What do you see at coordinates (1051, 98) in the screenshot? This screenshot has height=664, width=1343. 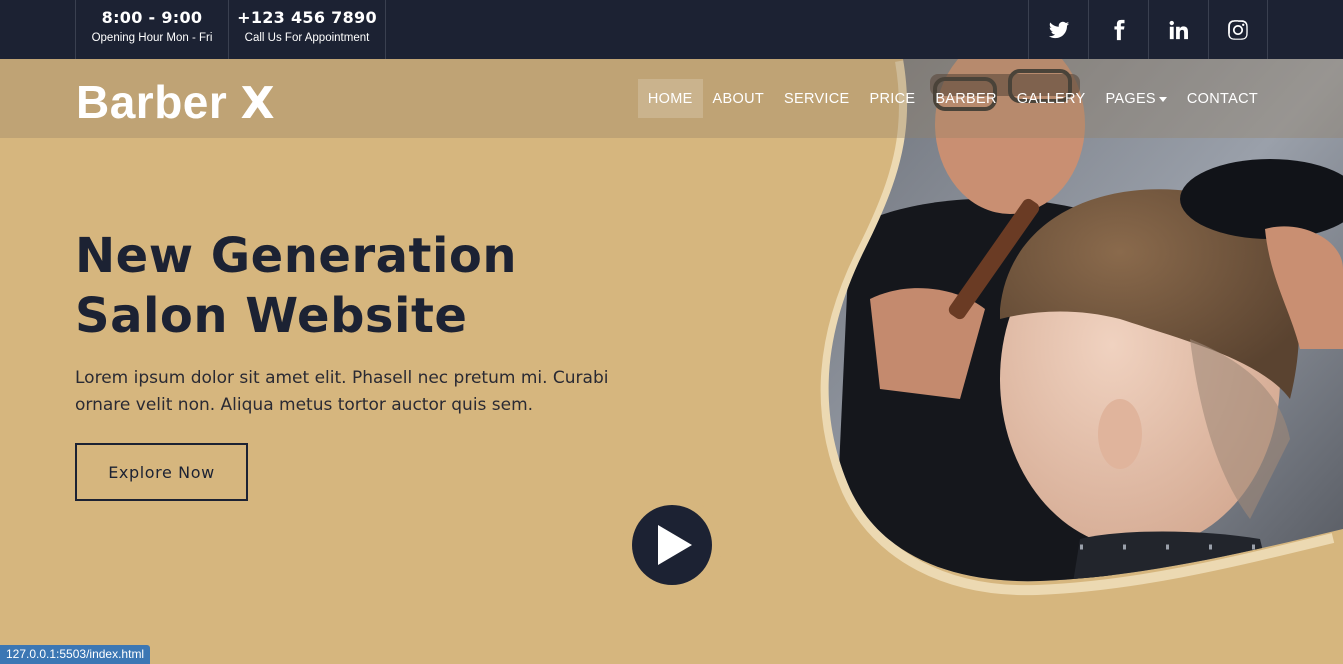 I see `nav-item-gallery: GALLERY` at bounding box center [1051, 98].